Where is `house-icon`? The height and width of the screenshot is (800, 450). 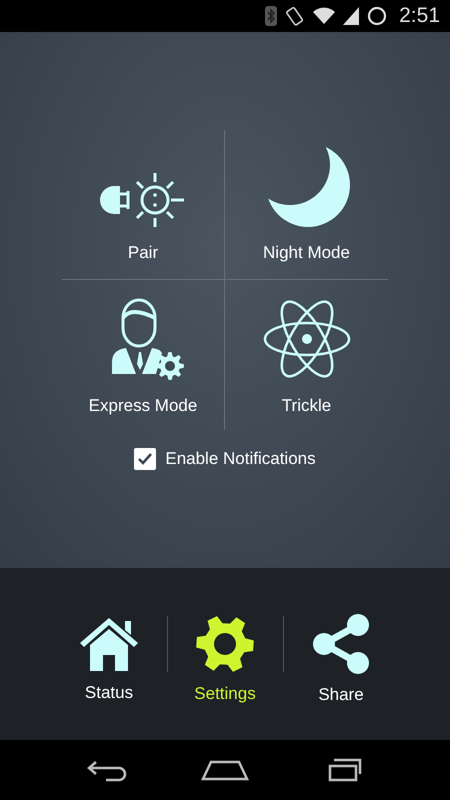
house-icon is located at coordinates (109, 644).